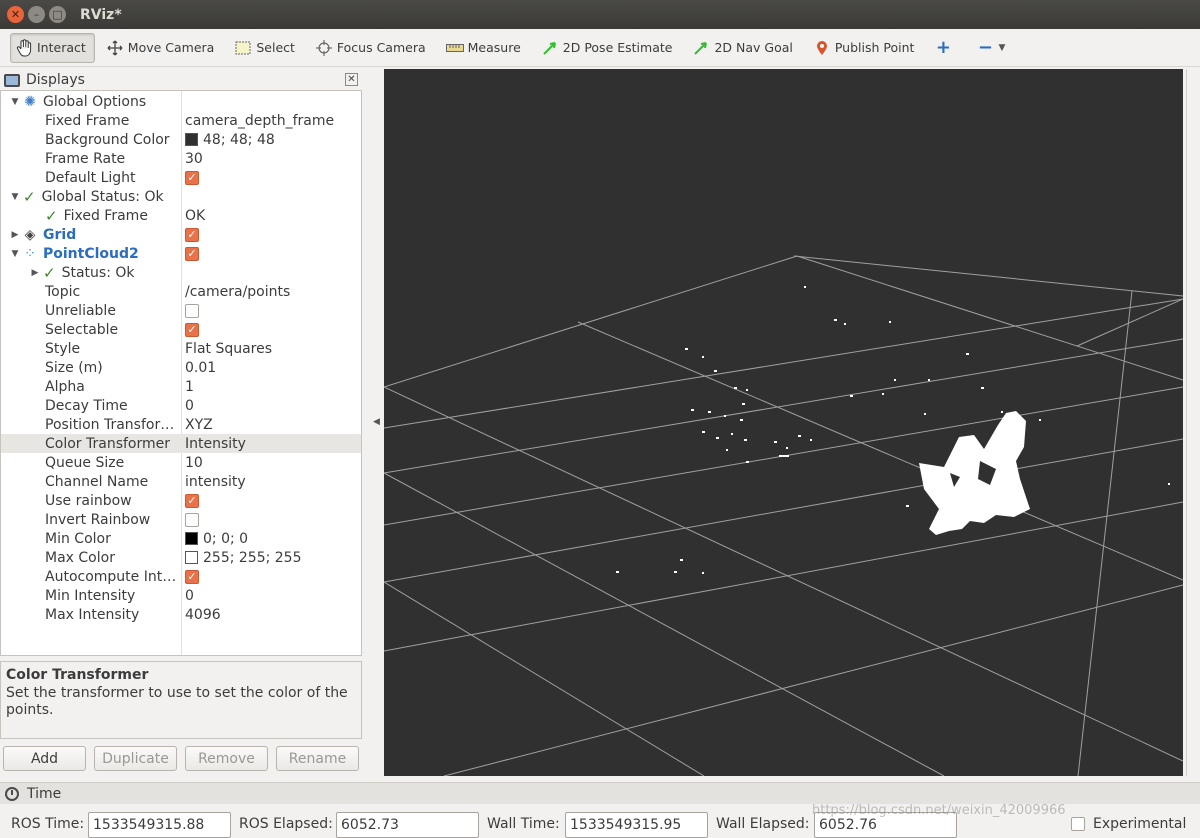 The image size is (1200, 838). What do you see at coordinates (135, 758) in the screenshot?
I see `duplicate-button: Duplicate` at bounding box center [135, 758].